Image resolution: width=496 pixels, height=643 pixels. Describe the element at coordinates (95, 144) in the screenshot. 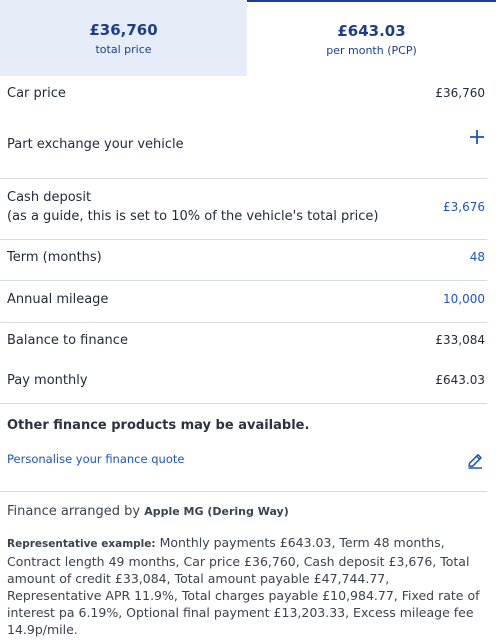

I see `part-exchange-label: Part exchange your vehicle` at that location.